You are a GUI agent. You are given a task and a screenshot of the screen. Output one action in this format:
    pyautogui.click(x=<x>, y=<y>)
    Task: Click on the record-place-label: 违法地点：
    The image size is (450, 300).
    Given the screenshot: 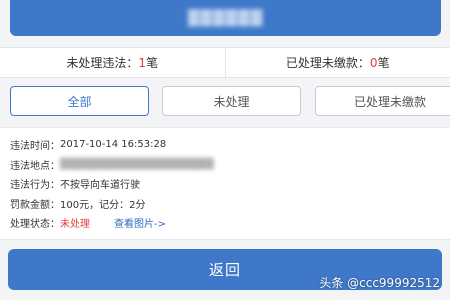 What is the action you would take?
    pyautogui.click(x=35, y=166)
    